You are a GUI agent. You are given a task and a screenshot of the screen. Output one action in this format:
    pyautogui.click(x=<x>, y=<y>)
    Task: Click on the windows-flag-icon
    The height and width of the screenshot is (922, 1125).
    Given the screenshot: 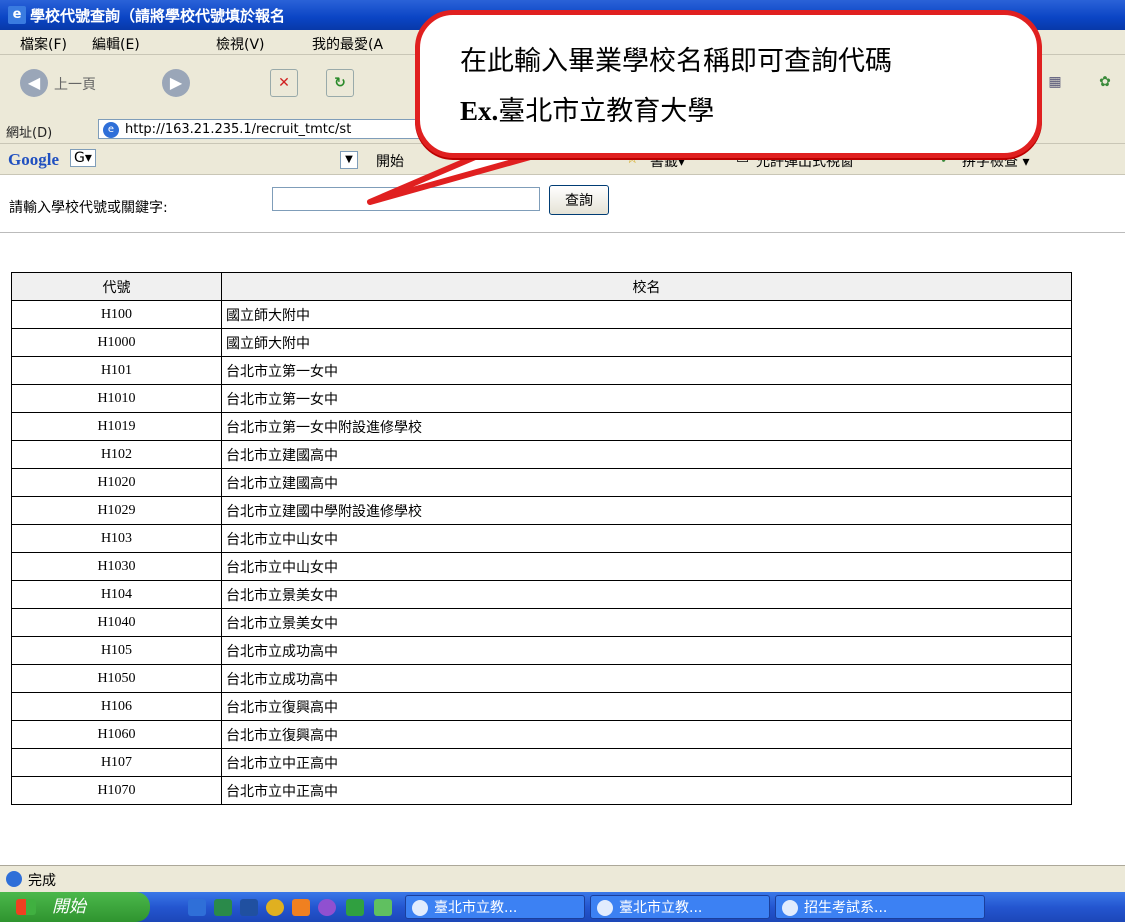 What is the action you would take?
    pyautogui.click(x=26, y=907)
    